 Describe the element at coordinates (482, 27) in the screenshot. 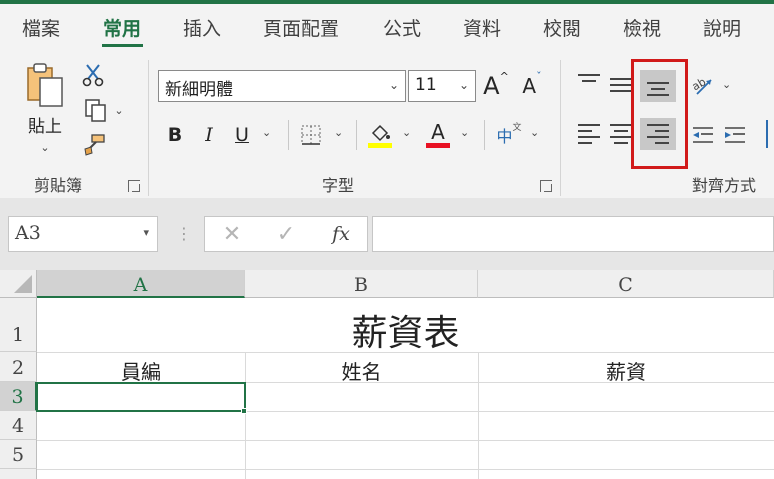

I see `tab-data: 資料` at that location.